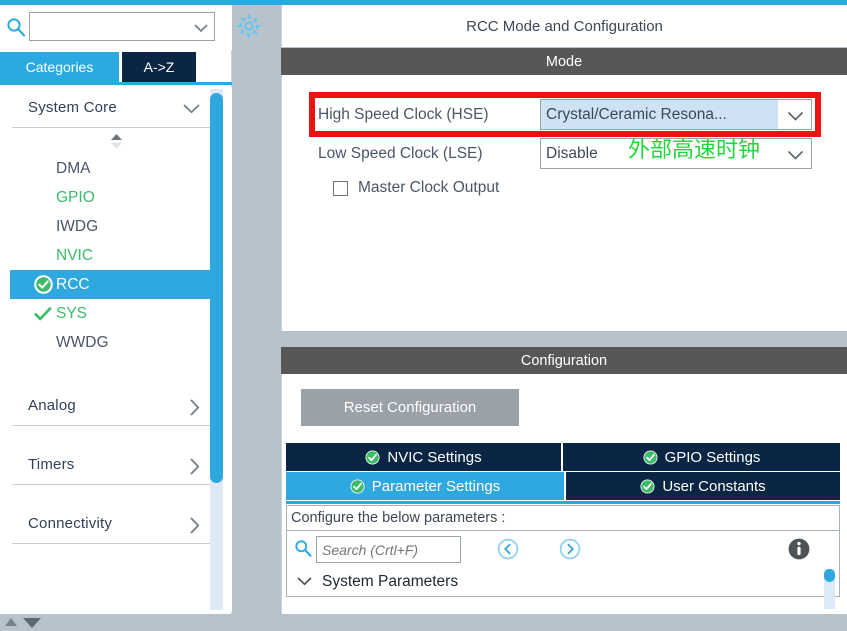 The width and height of the screenshot is (847, 631). I want to click on sidebar-search-combo, so click(122, 26).